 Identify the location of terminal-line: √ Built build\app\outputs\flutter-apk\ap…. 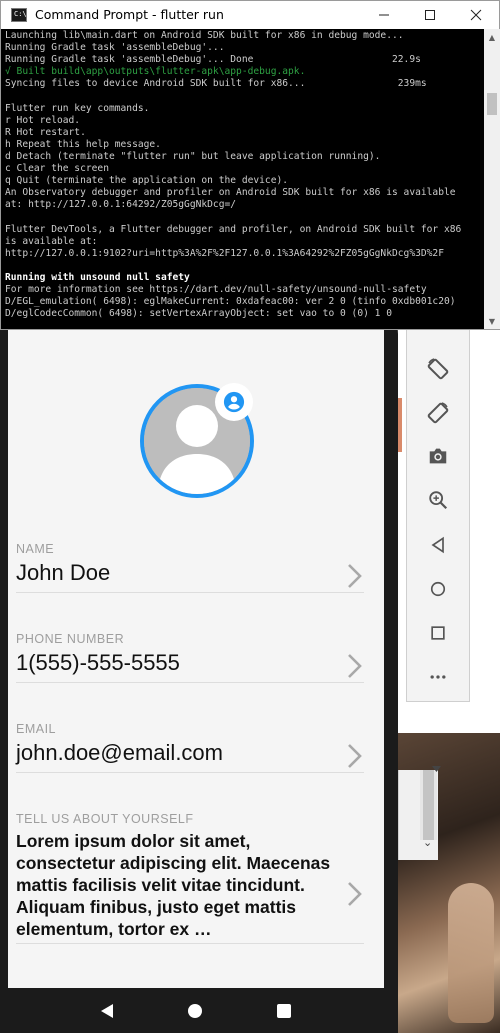
(155, 72).